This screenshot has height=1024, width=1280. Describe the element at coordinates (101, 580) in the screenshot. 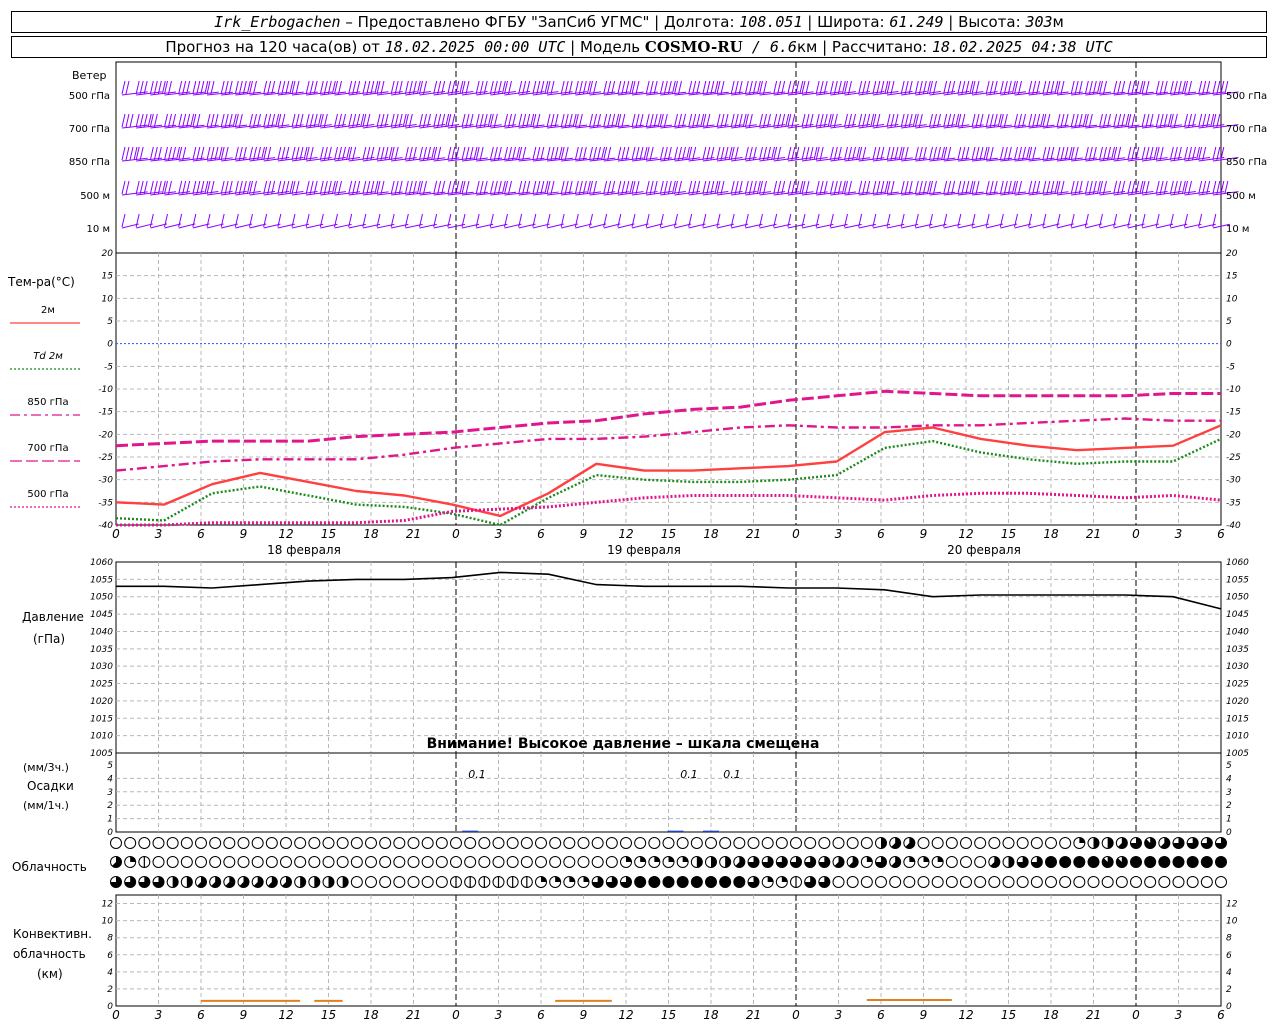

I see `pressure-tick-left: 1055` at that location.